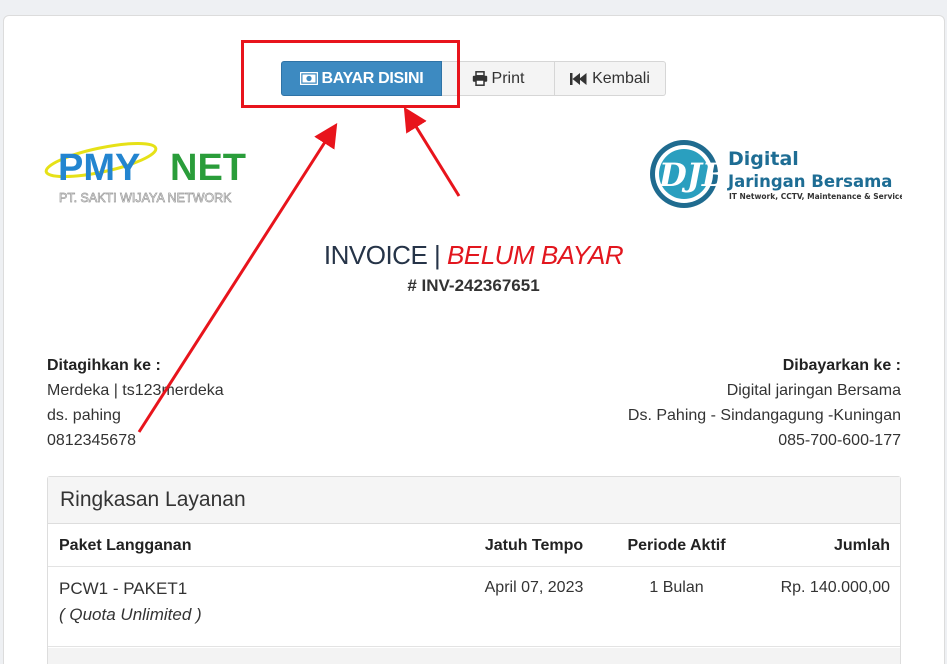 This screenshot has height=664, width=947. What do you see at coordinates (130, 614) in the screenshot?
I see `package-note: ( Quota Unlimited )` at bounding box center [130, 614].